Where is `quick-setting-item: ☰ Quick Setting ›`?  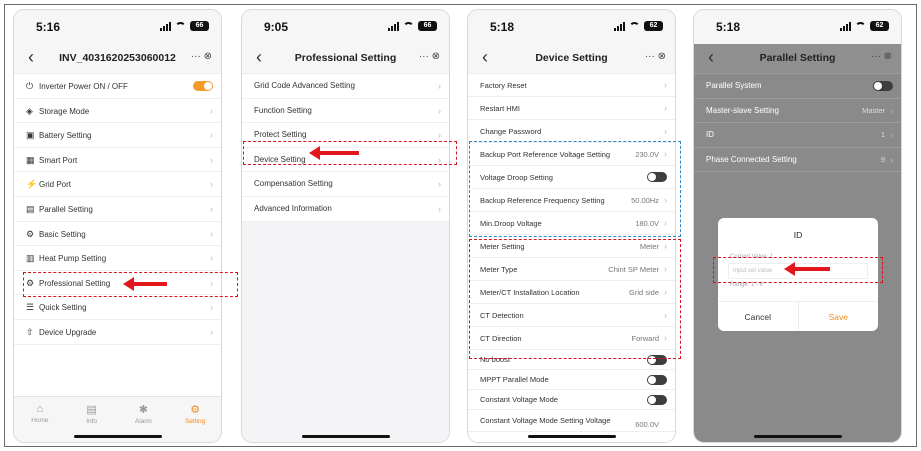
quick-setting-item: ☰ Quick Setting › is located at coordinates (117, 307).